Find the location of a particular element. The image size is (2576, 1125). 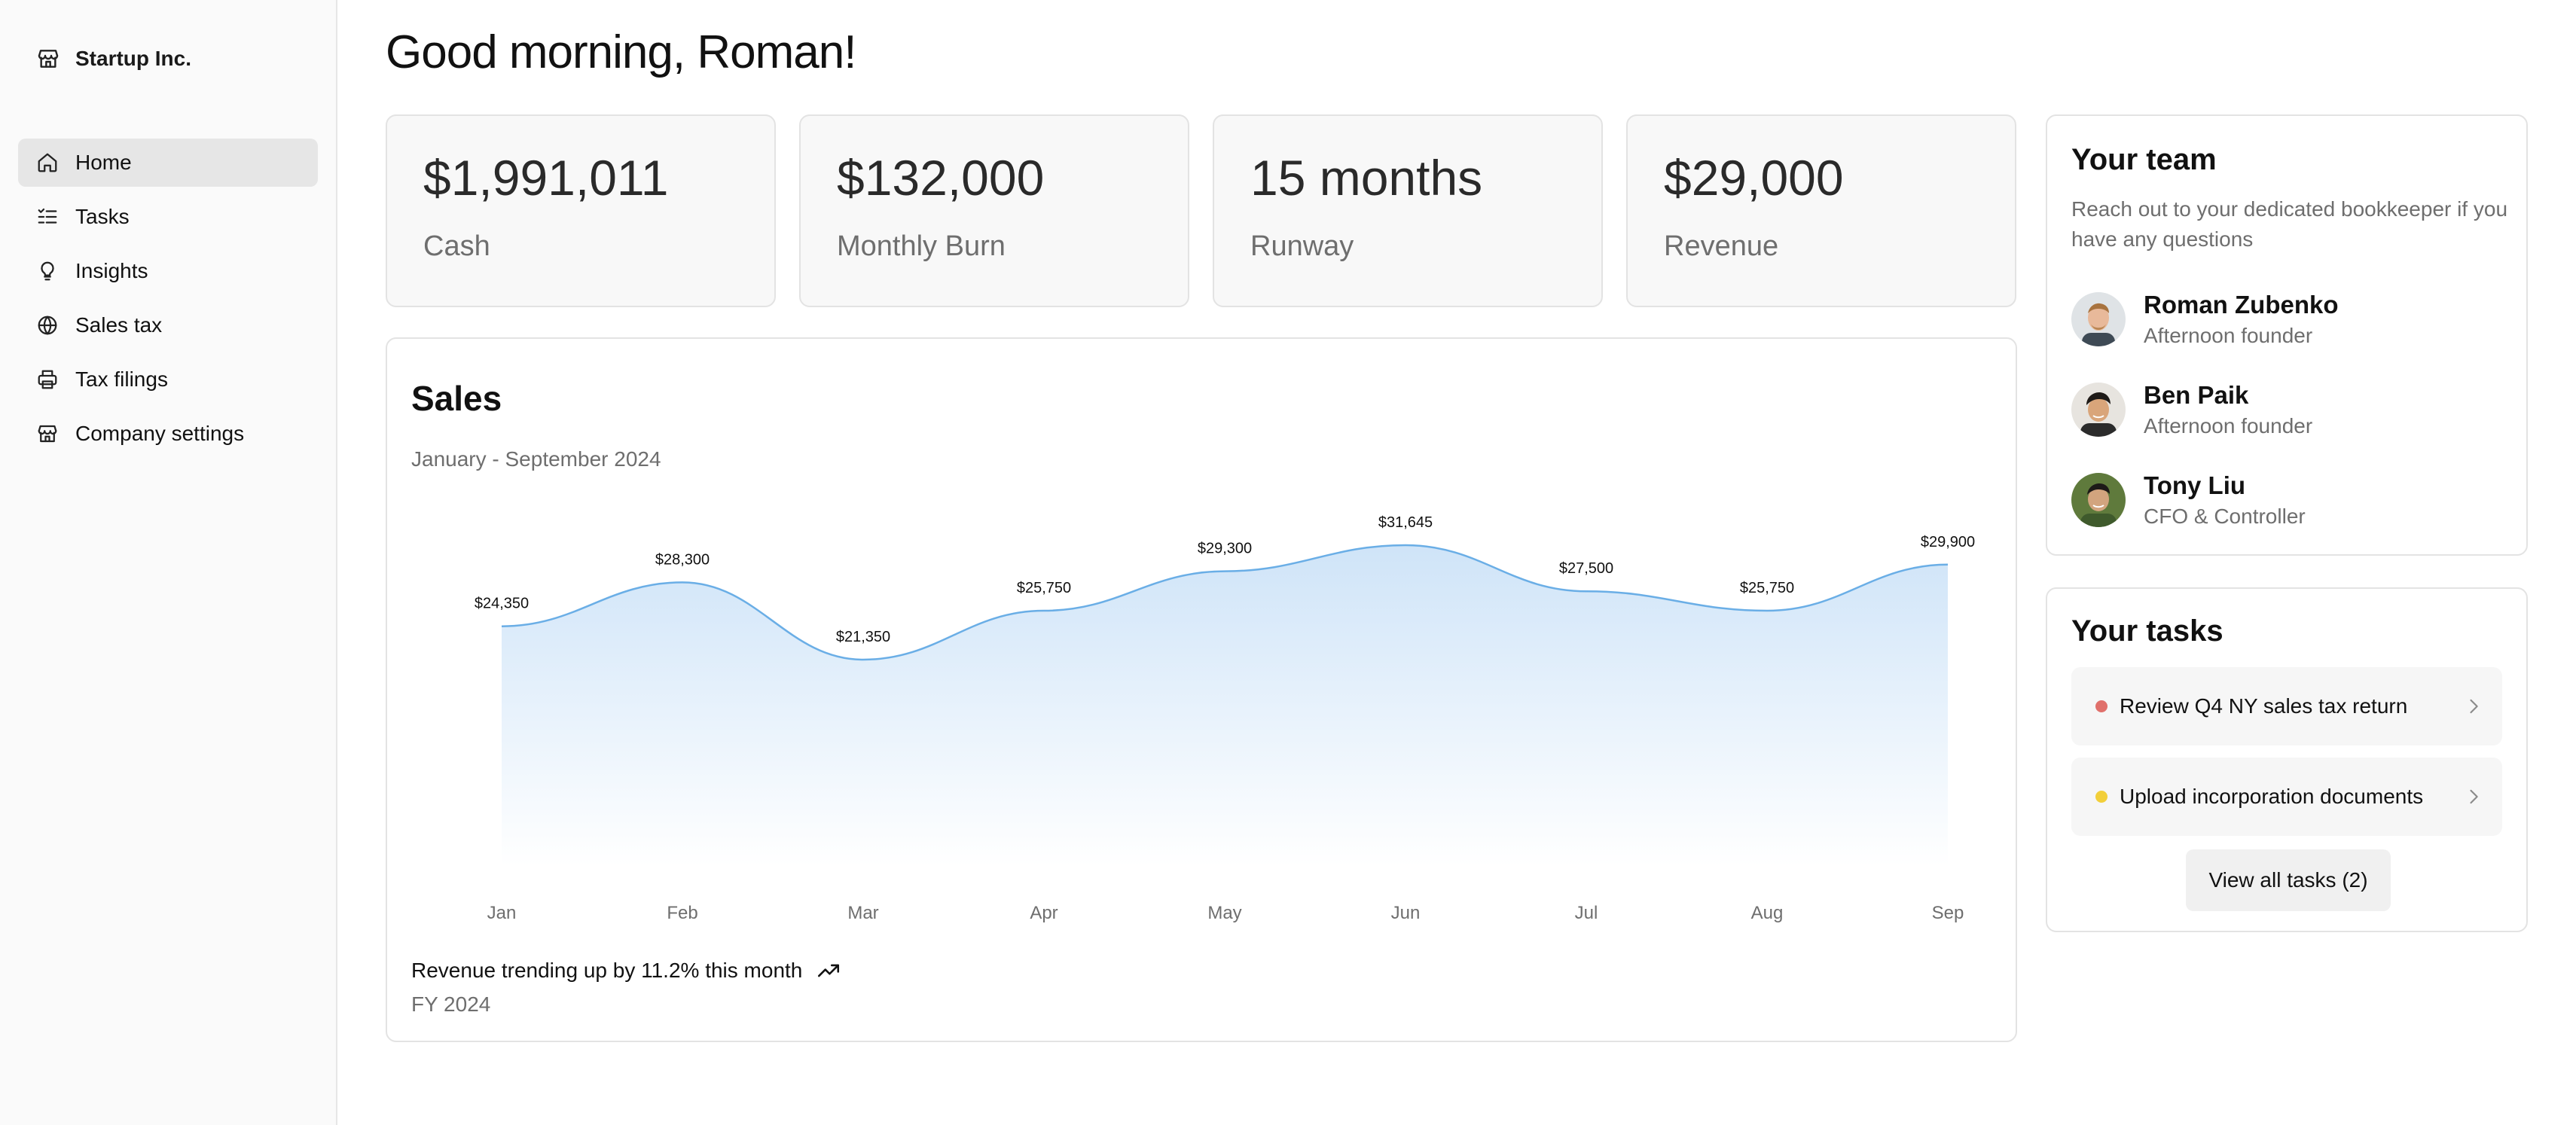

stat-value: 15 months is located at coordinates (1367, 178).